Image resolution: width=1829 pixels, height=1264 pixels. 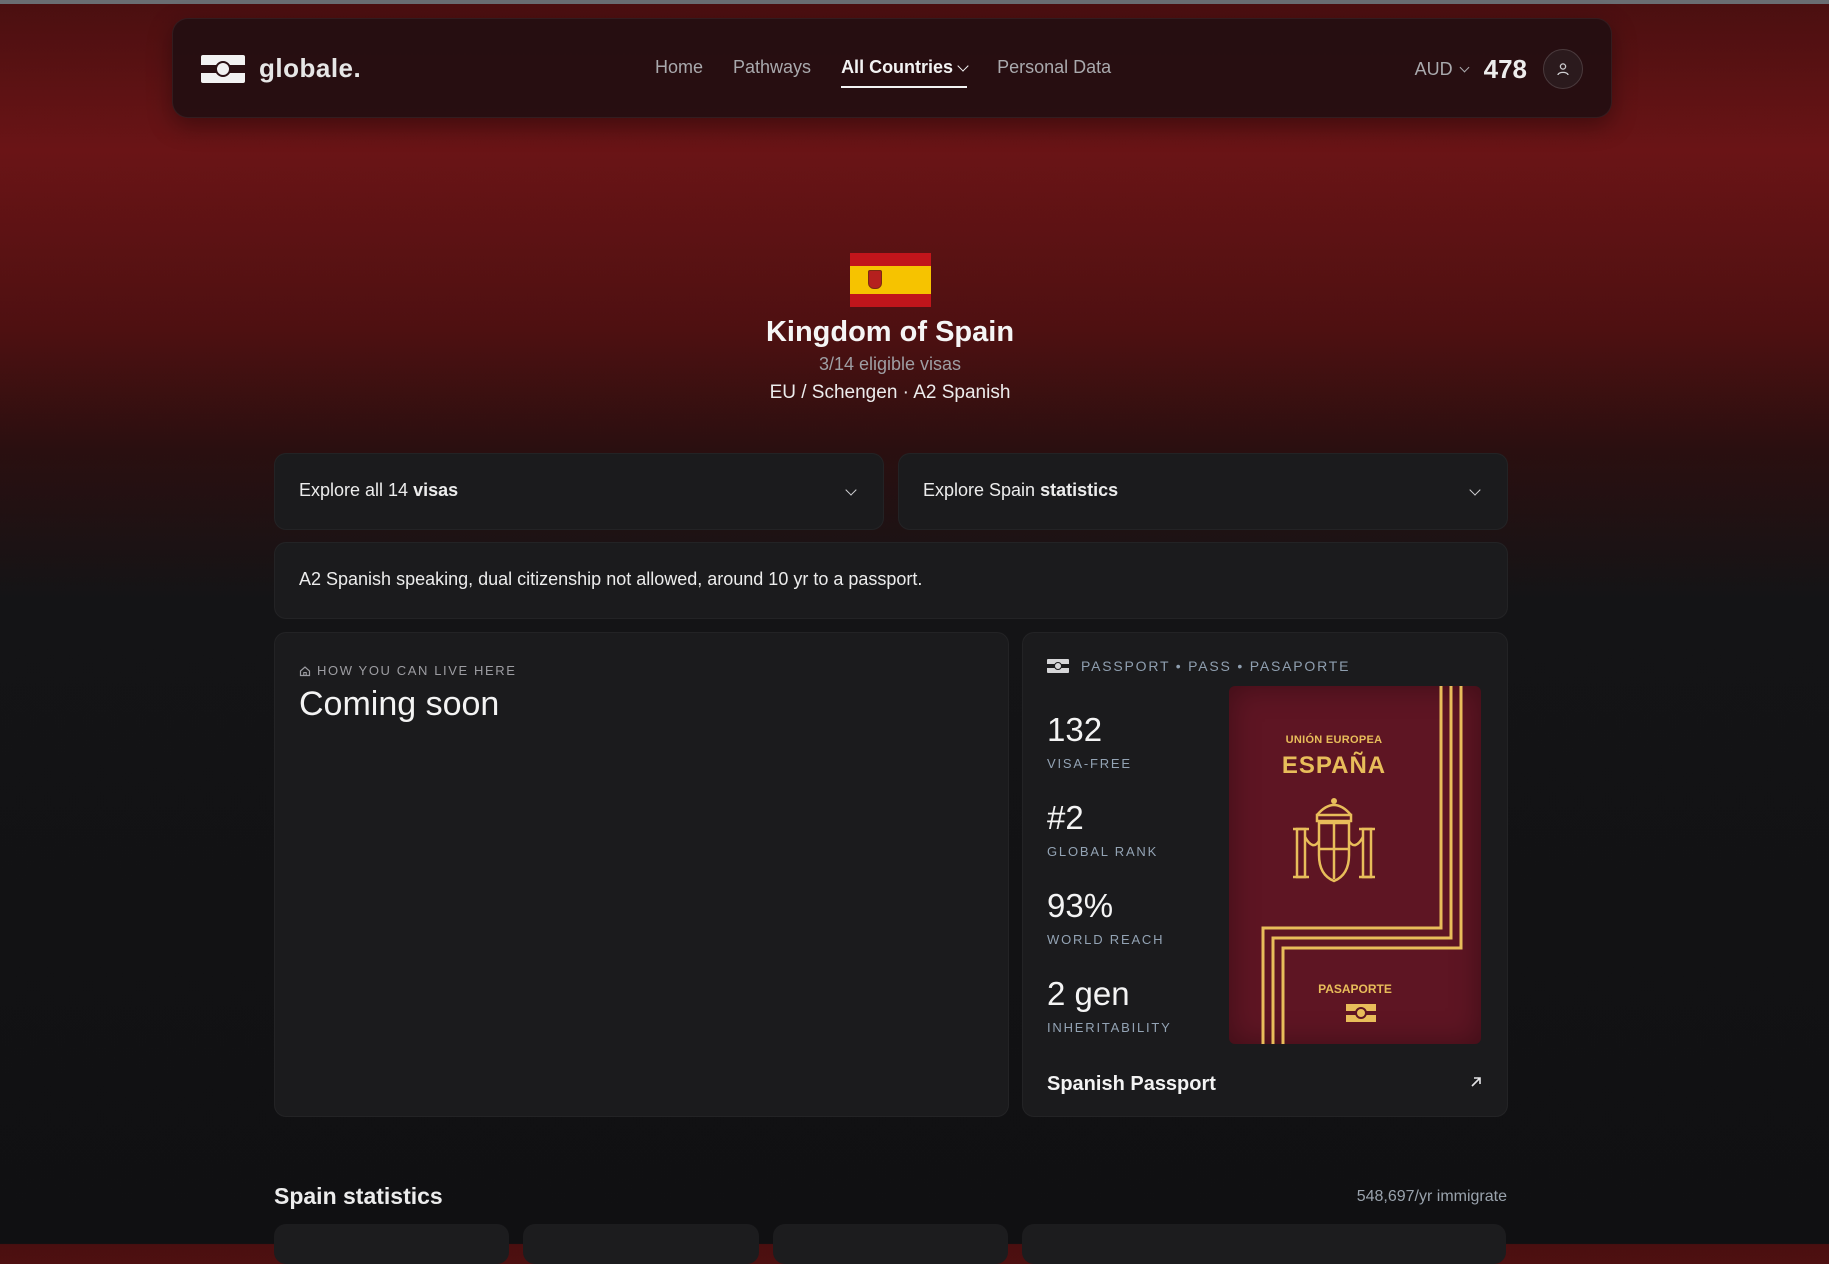 What do you see at coordinates (1334, 740) in the screenshot?
I see `passport-union-text: UNIÓN EUROPEA` at bounding box center [1334, 740].